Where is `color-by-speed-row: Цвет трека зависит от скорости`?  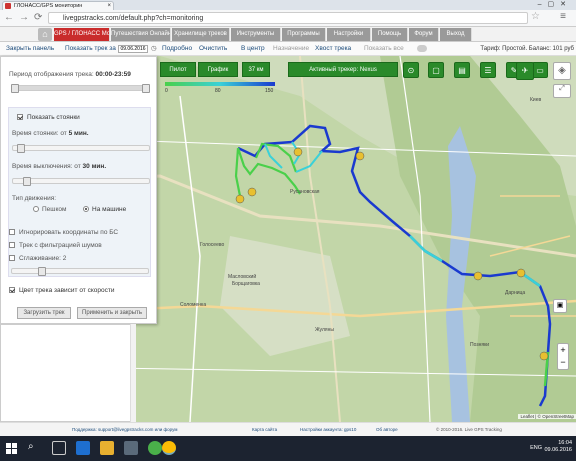
color-by-speed-row: Цвет трека зависит от скорости is located at coordinates (61, 290).